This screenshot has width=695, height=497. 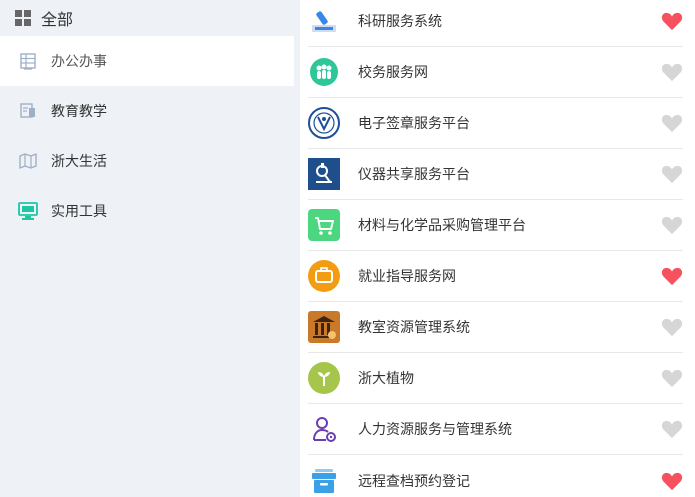 What do you see at coordinates (324, 481) in the screenshot?
I see `archive-box-icon` at bounding box center [324, 481].